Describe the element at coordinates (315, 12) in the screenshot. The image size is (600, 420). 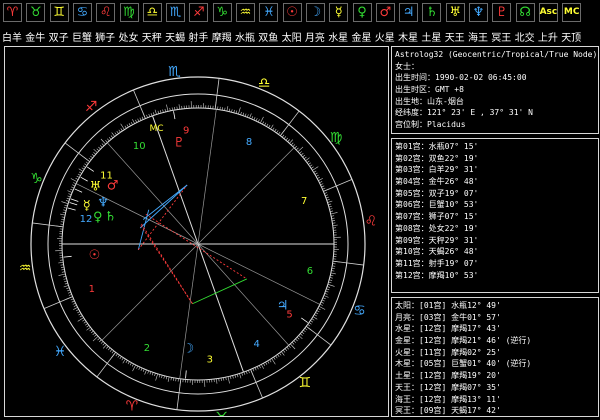
I see `moon-button: ☽` at that location.